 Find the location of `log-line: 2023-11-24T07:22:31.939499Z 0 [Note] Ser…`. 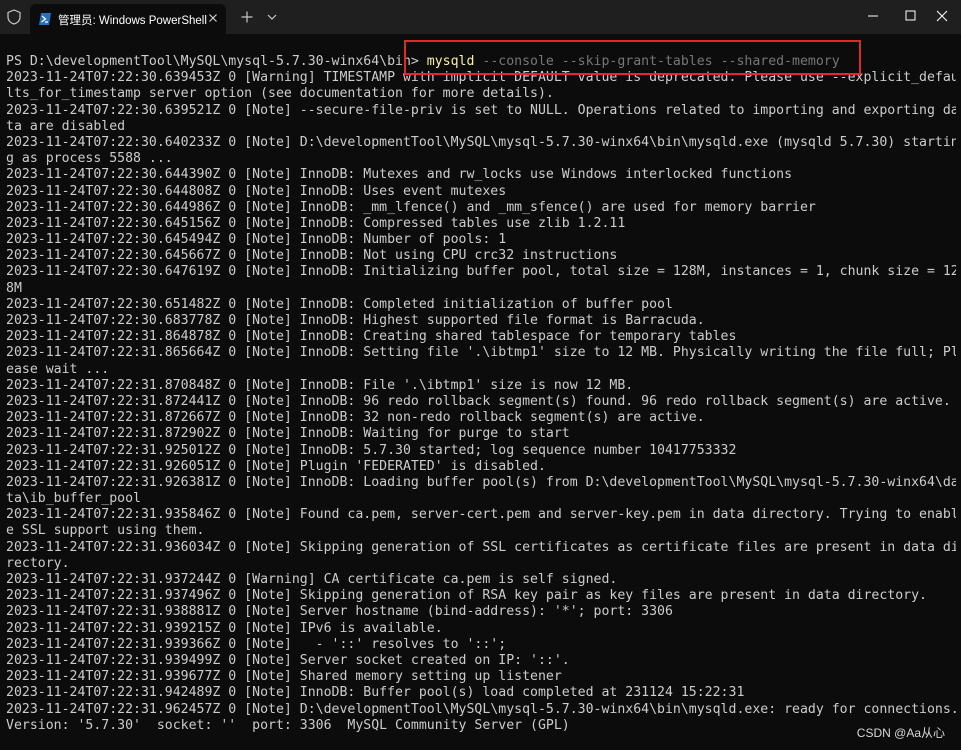

log-line: 2023-11-24T07:22:31.939499Z 0 [Note] Ser… is located at coordinates (288, 660).